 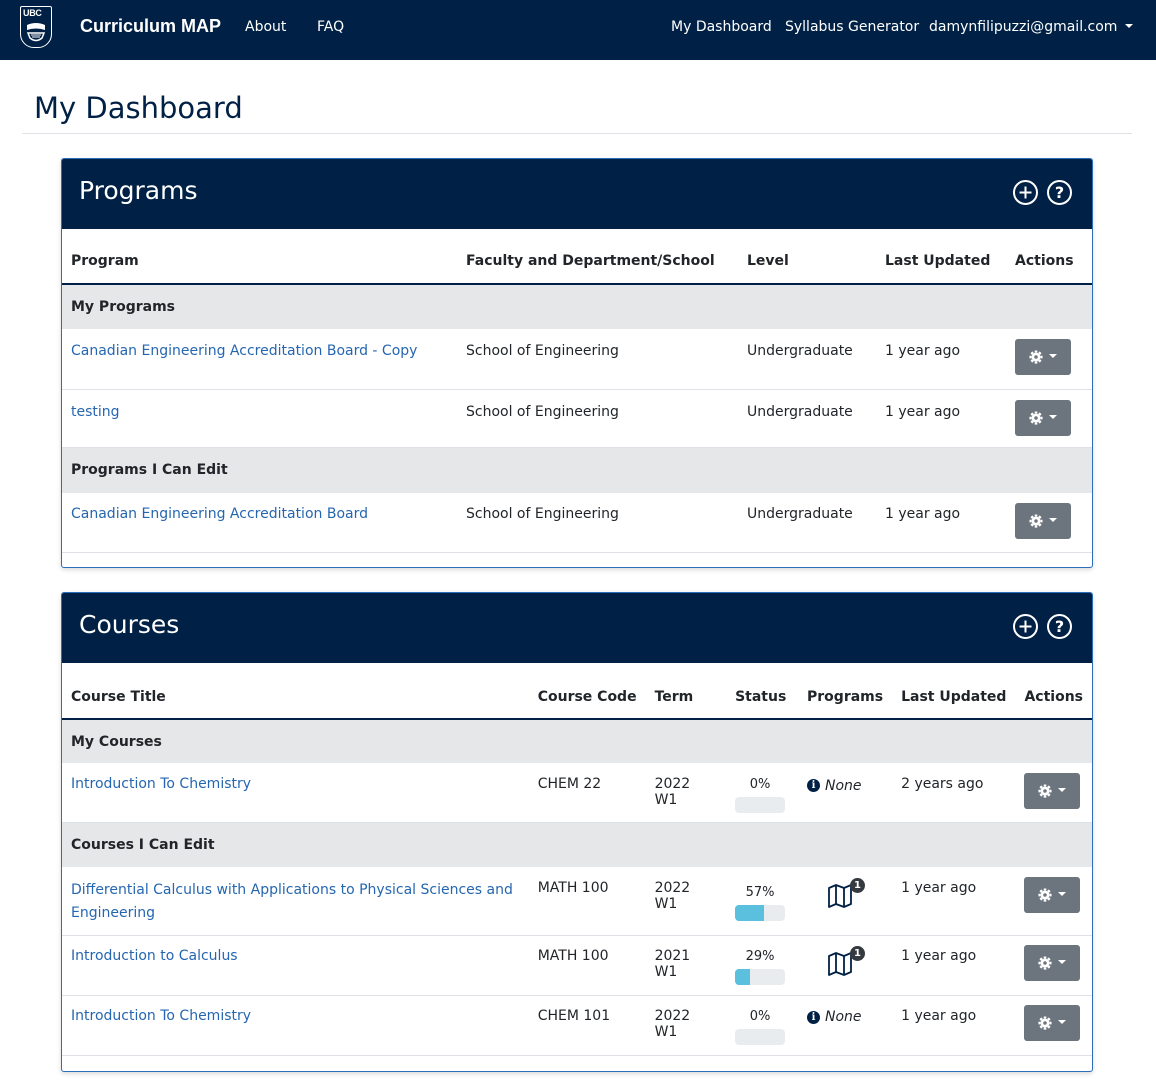 I want to click on col-last-updated: Last Updated, so click(x=954, y=691).